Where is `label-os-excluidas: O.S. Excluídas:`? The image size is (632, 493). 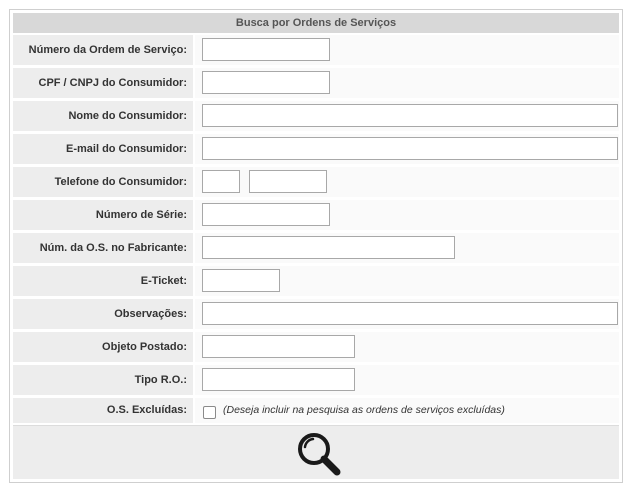 label-os-excluidas: O.S. Excluídas: is located at coordinates (103, 410).